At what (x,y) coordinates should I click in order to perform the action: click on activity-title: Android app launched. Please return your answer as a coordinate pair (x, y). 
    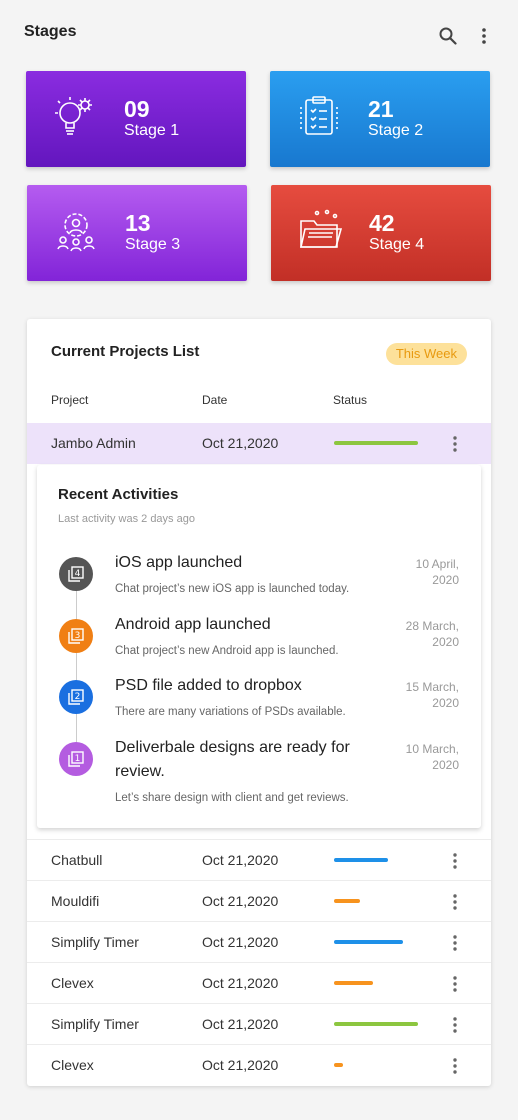
    Looking at the image, I should click on (193, 624).